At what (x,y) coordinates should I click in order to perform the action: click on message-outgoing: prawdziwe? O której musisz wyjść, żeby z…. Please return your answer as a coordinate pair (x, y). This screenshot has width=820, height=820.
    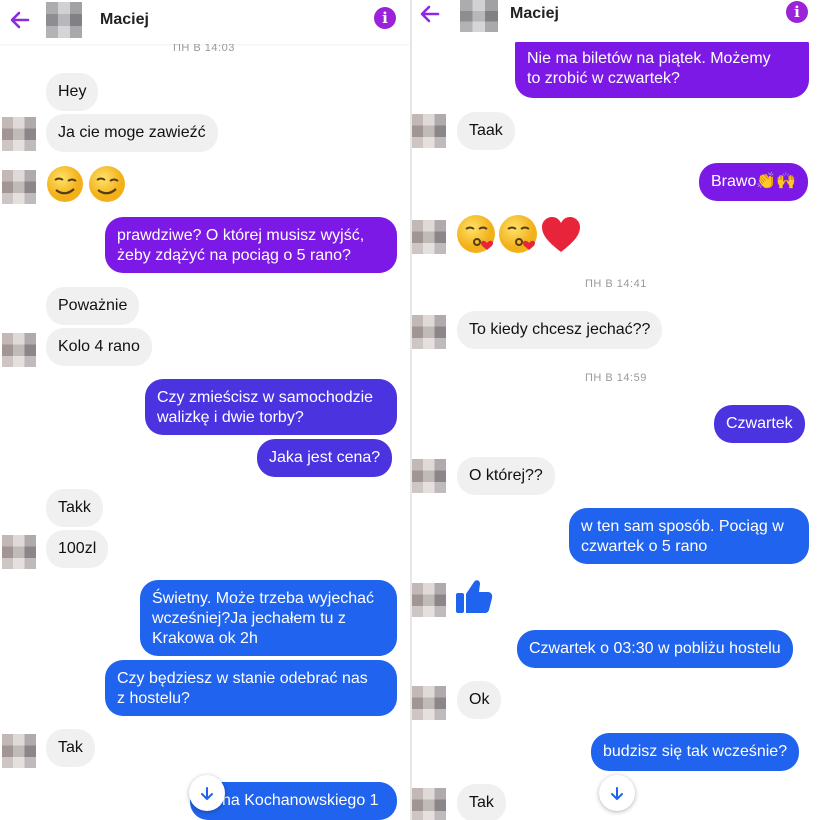
    Looking at the image, I should click on (251, 245).